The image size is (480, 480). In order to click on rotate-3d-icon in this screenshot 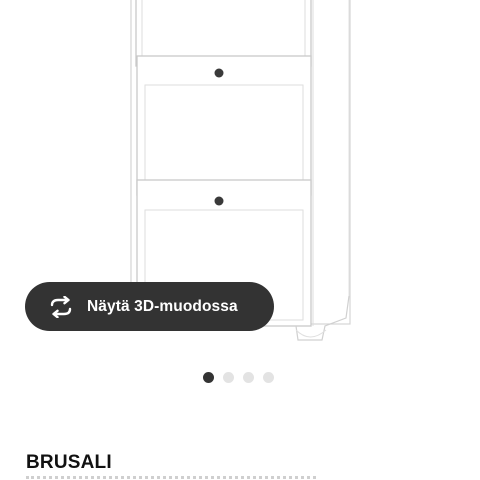, I will do `click(61, 306)`.